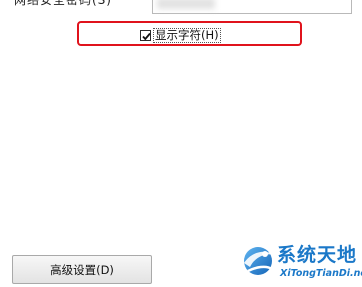  I want to click on show-characters-label: 显示字符(H), so click(187, 35).